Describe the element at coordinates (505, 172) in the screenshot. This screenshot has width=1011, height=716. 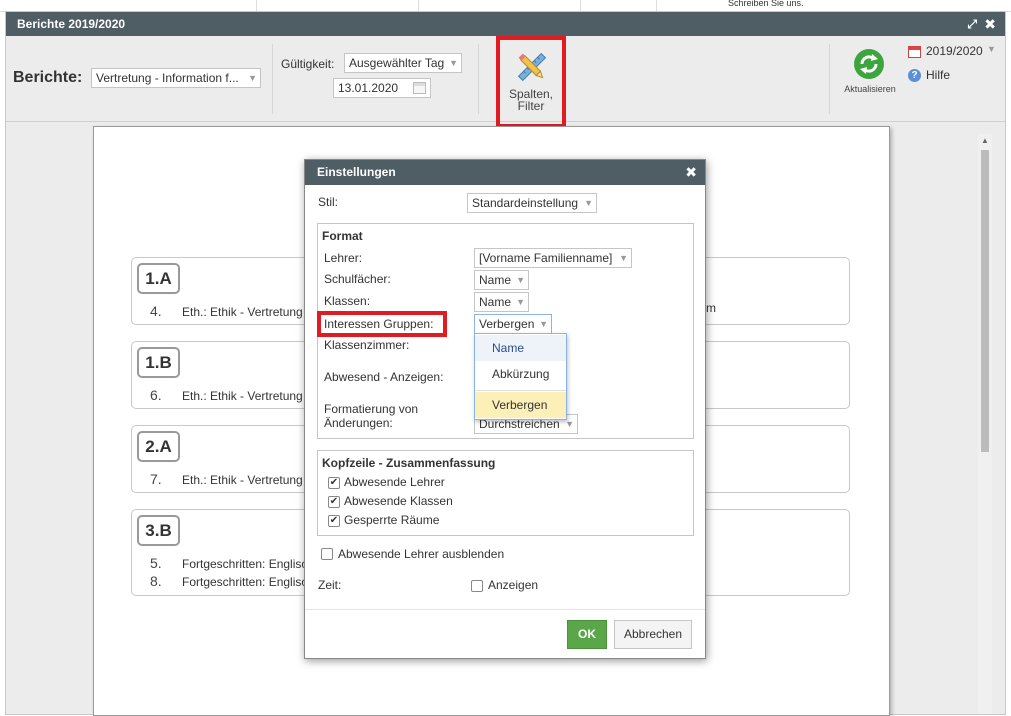
I see `dialog-titlebar: Einstellungen ✖` at that location.